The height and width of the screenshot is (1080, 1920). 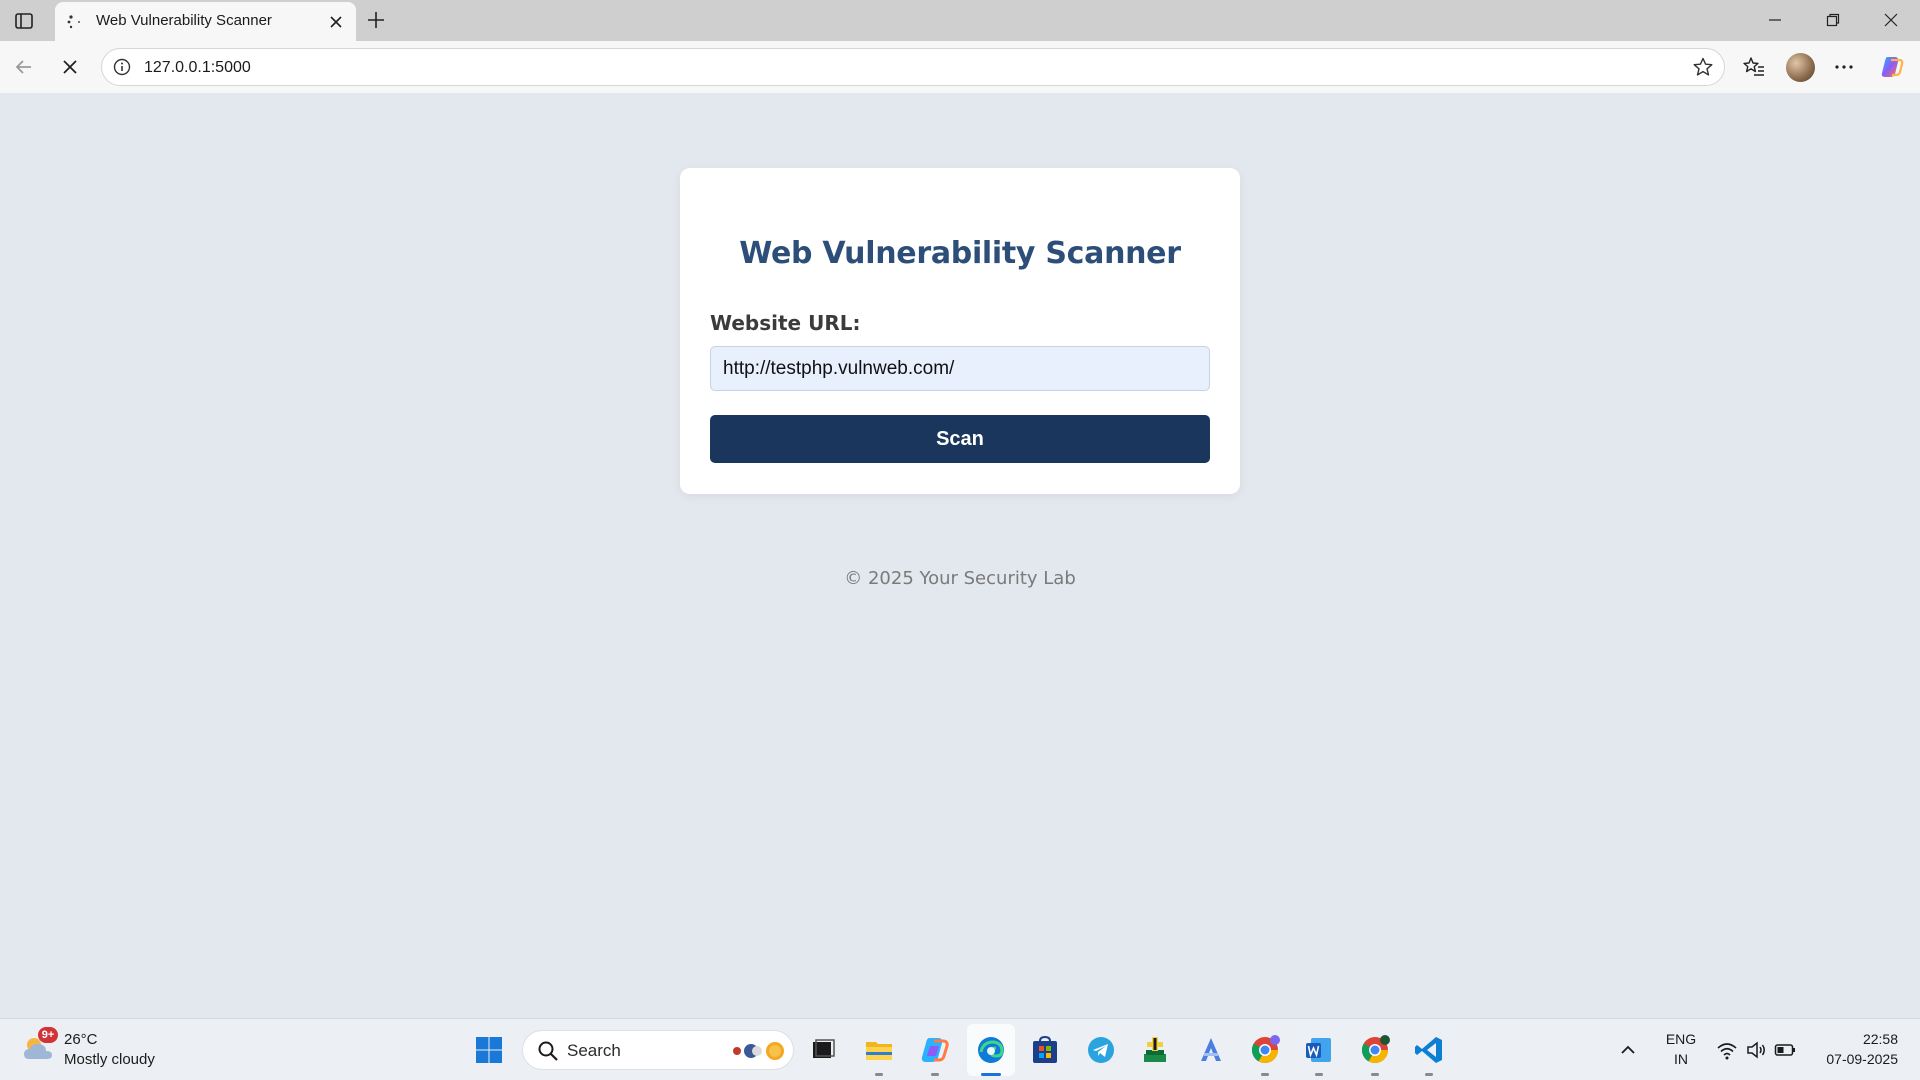 What do you see at coordinates (960, 439) in the screenshot?
I see `scan-button: Scan` at bounding box center [960, 439].